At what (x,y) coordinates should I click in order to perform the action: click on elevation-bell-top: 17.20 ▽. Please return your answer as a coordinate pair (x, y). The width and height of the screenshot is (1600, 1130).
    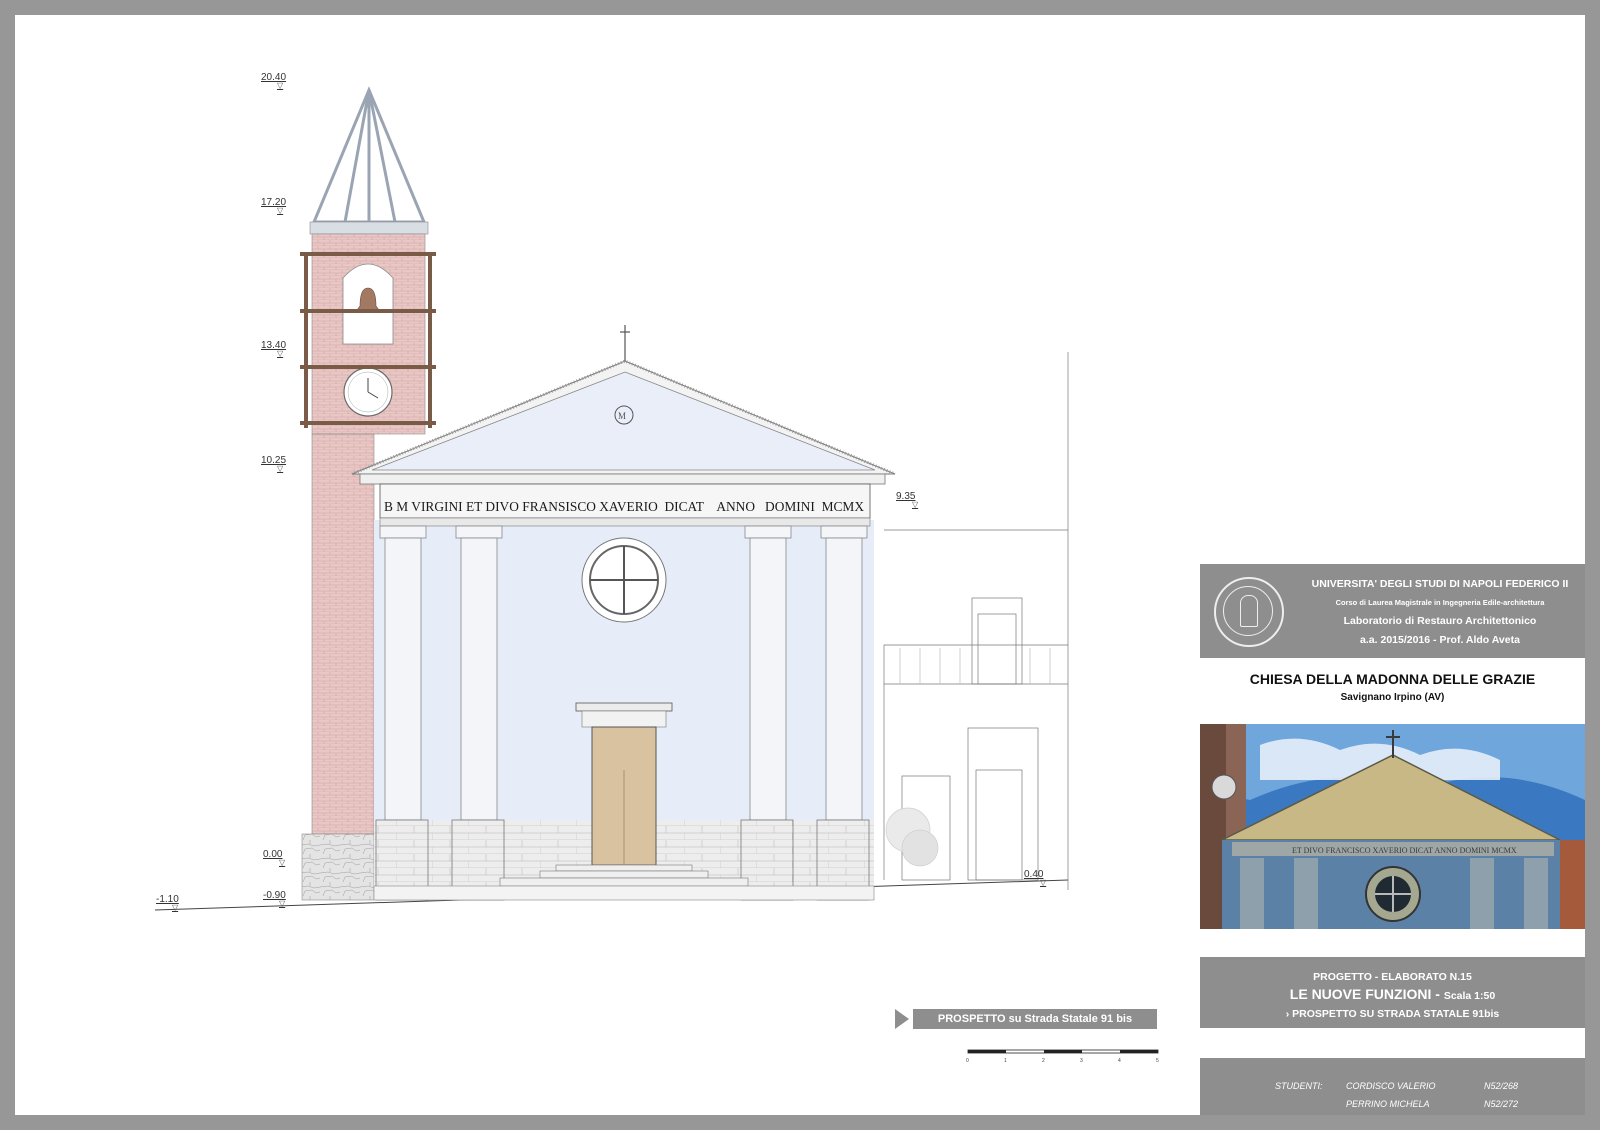
    Looking at the image, I should click on (274, 206).